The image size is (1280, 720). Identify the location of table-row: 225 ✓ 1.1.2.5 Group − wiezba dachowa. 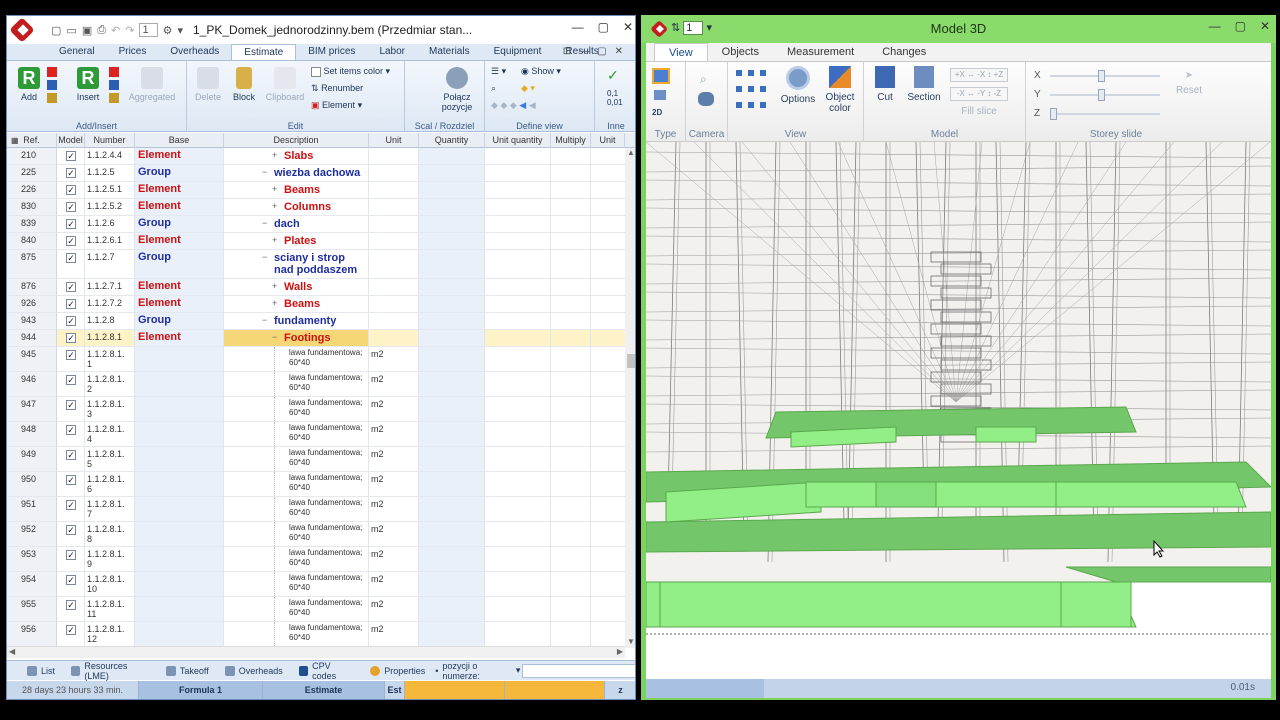
(316, 173).